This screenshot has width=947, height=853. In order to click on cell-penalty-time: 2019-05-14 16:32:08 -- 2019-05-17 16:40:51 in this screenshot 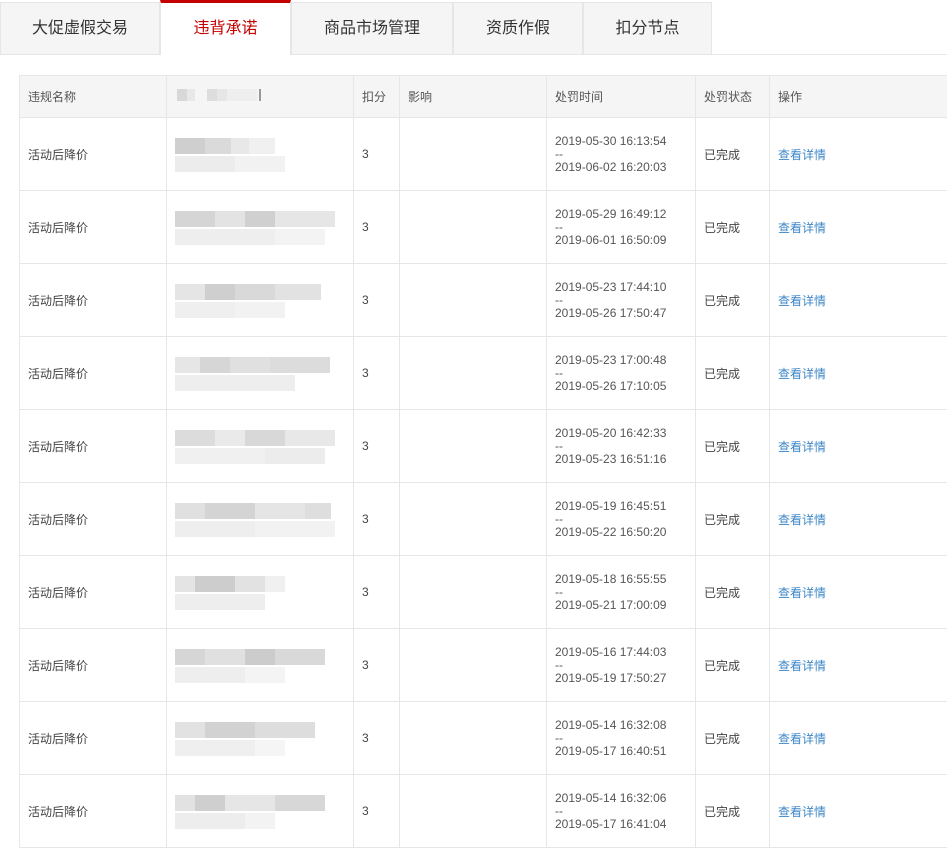, I will do `click(621, 738)`.